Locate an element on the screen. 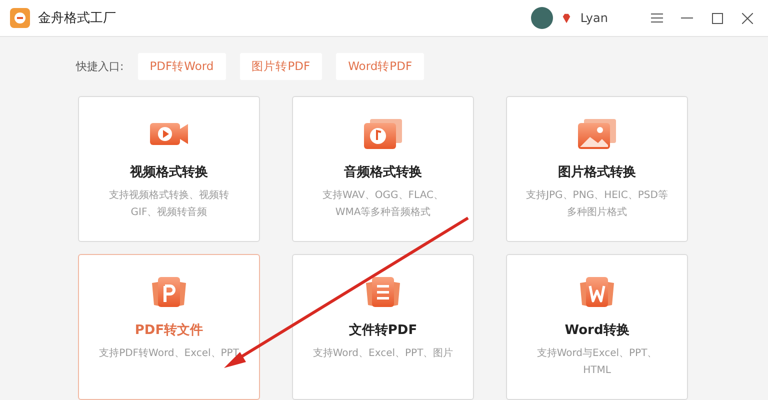 This screenshot has width=768, height=400. card-title: 视频格式转换 is located at coordinates (169, 172).